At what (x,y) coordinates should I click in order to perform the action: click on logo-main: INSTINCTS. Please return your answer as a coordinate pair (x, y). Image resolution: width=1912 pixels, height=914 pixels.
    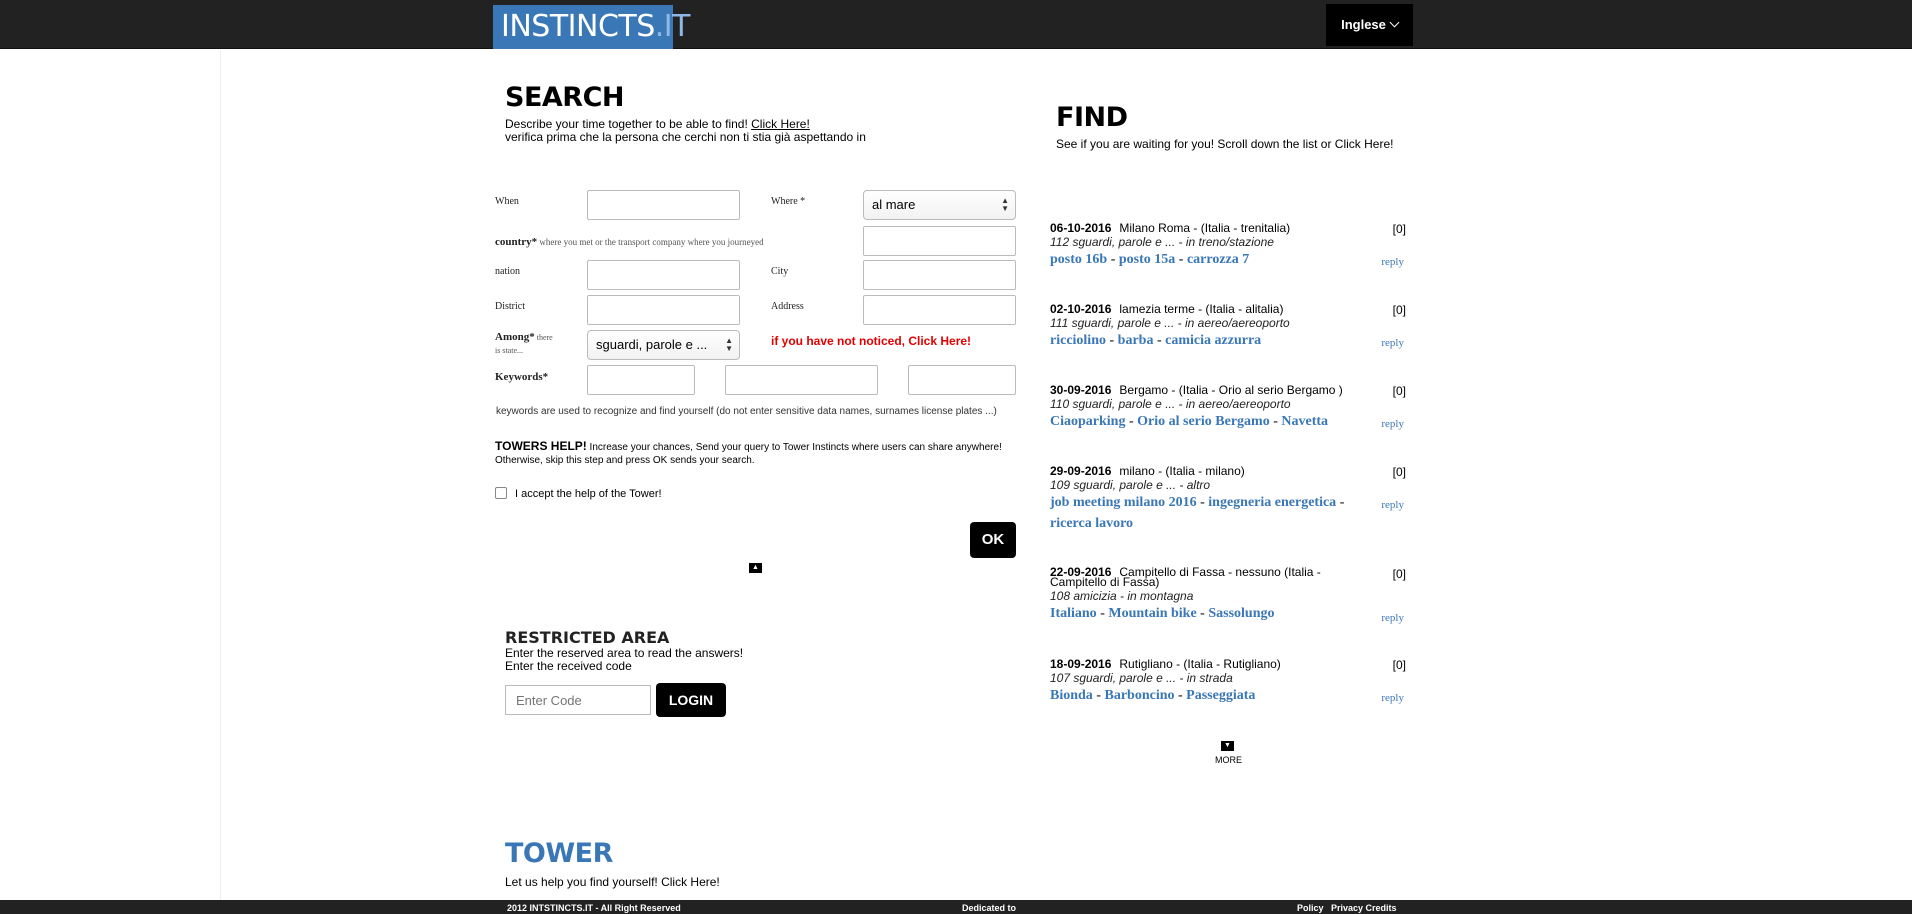
    Looking at the image, I should click on (578, 26).